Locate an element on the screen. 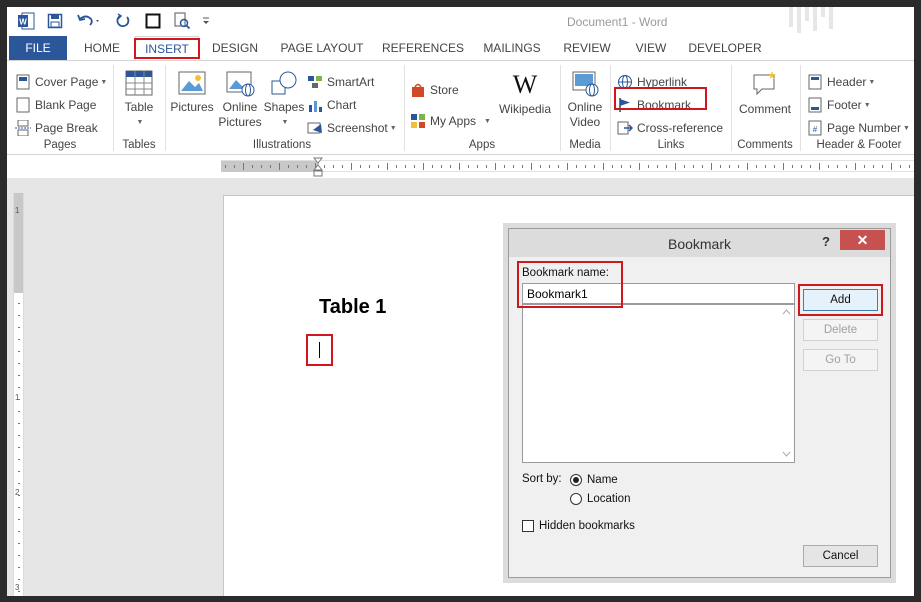 This screenshot has width=921, height=602. comment-icon is located at coordinates (765, 84).